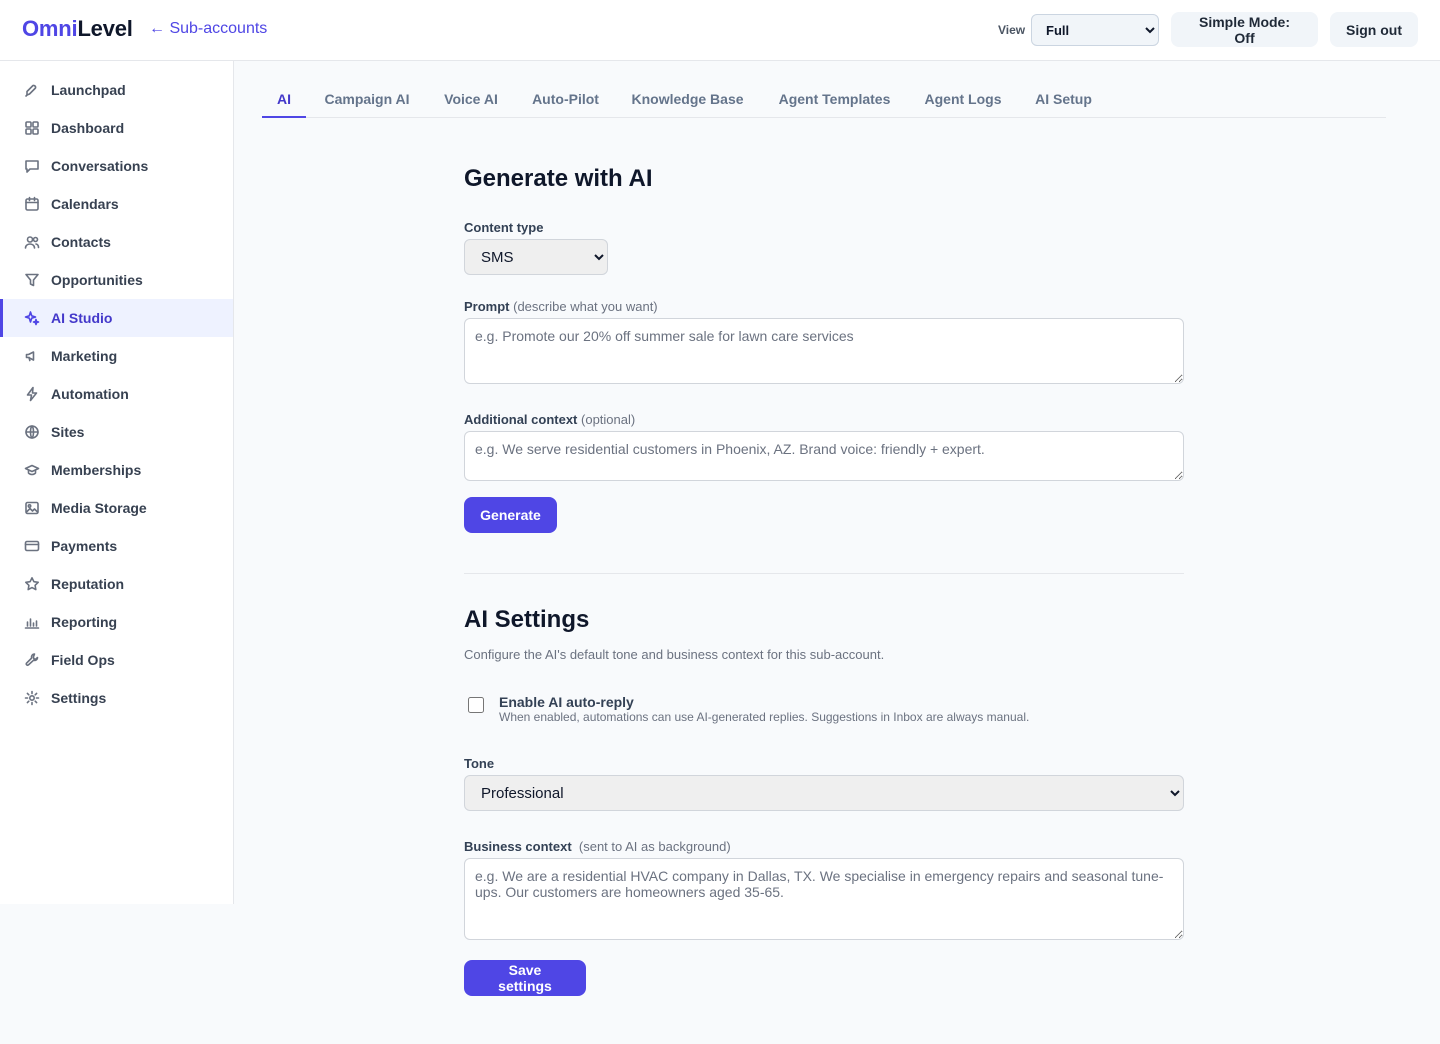 The height and width of the screenshot is (1044, 1440). I want to click on graduation-cap-icon, so click(32, 470).